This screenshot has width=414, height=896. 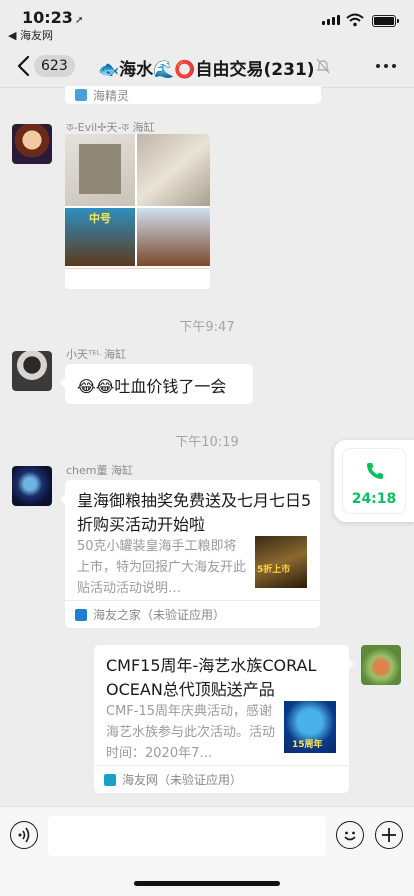 What do you see at coordinates (385, 21) in the screenshot?
I see `battery-icon` at bounding box center [385, 21].